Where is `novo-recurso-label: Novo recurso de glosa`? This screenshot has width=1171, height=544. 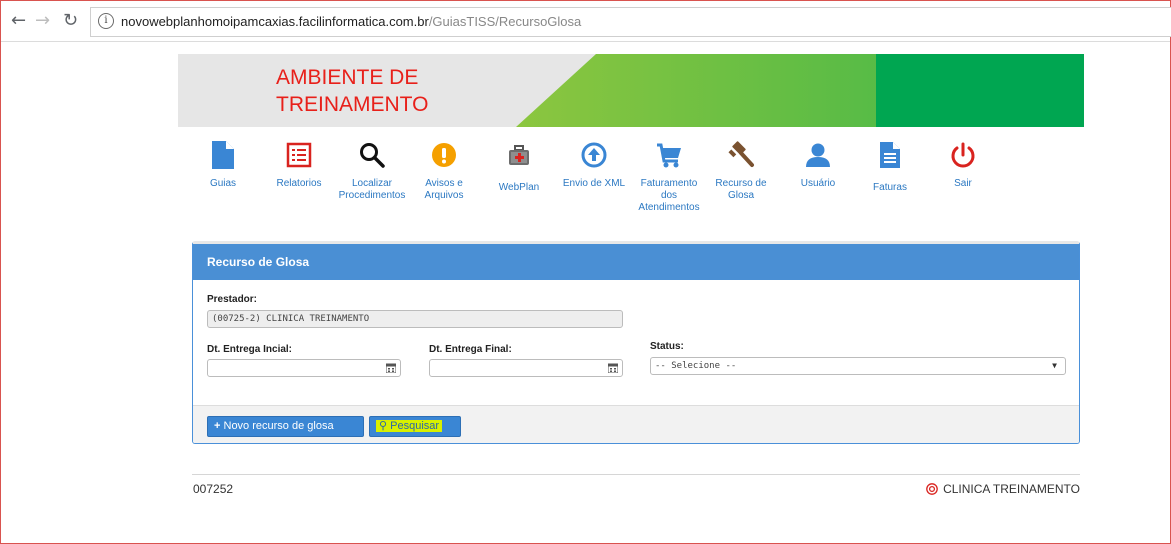
novo-recurso-label: Novo recurso de glosa is located at coordinates (278, 426).